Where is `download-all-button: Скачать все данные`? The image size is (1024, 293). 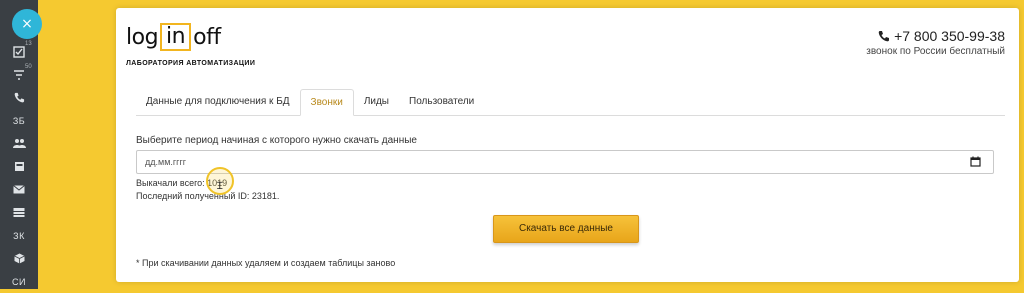 download-all-button: Скачать все данные is located at coordinates (566, 229).